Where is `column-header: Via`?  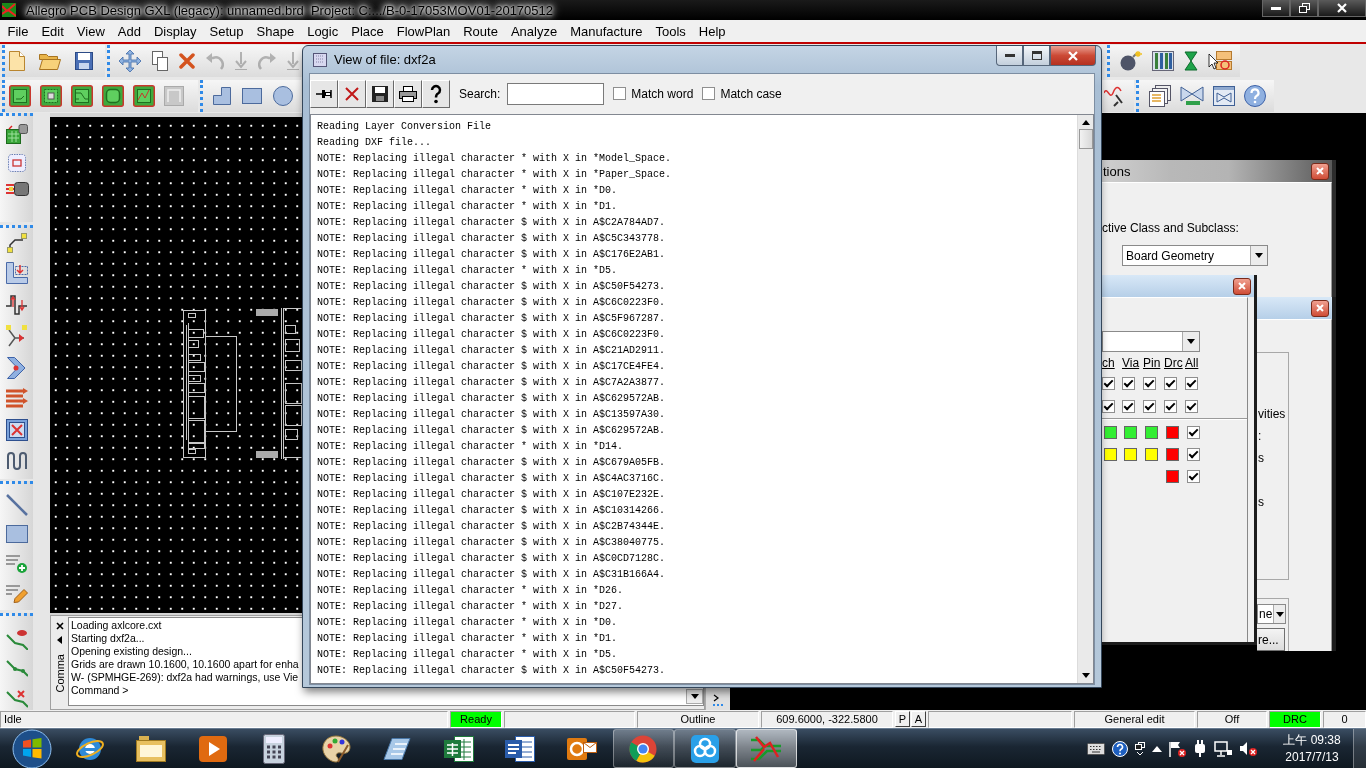
column-header: Via is located at coordinates (1132, 363).